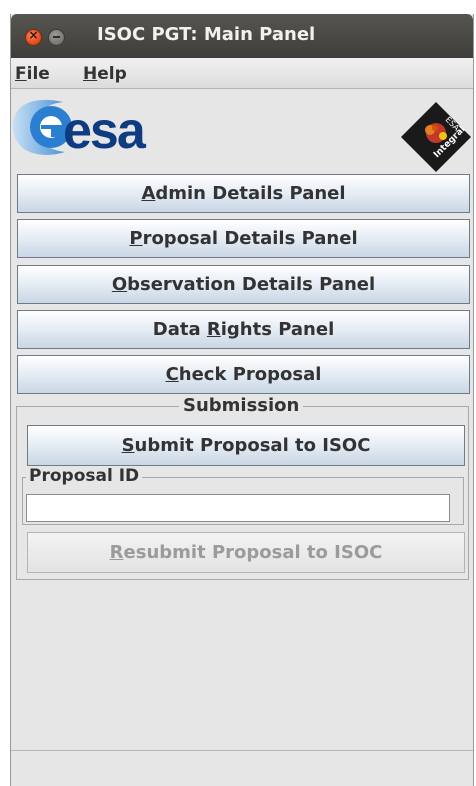 The image size is (476, 786). Describe the element at coordinates (243, 329) in the screenshot. I see `data-rights-button: Data Rights Panel` at that location.